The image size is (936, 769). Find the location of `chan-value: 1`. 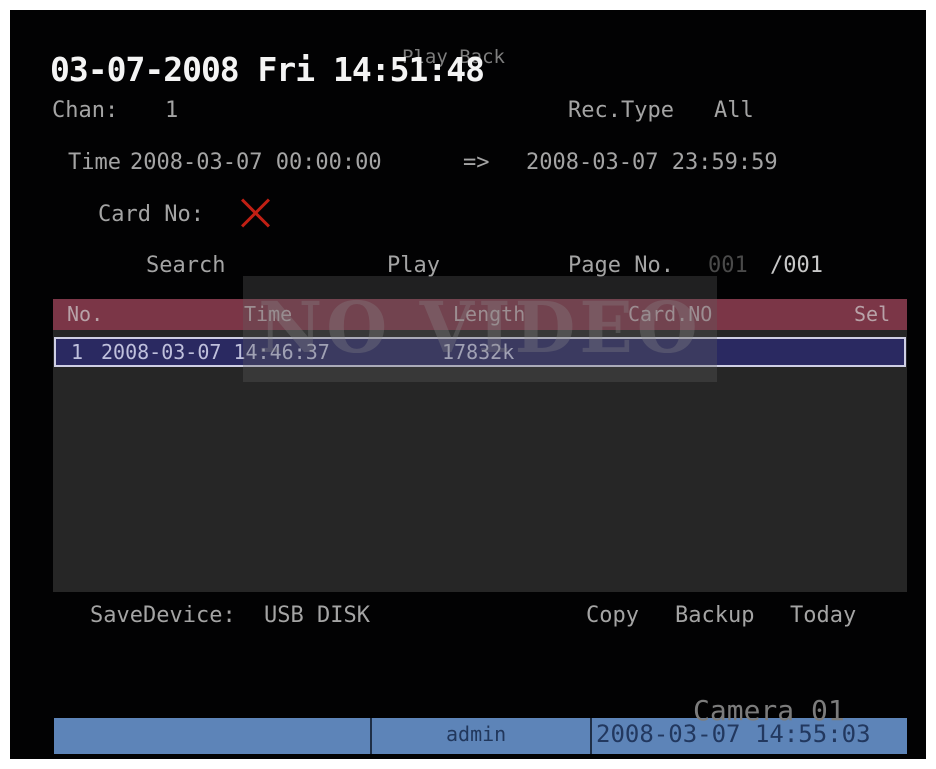

chan-value: 1 is located at coordinates (171, 110).